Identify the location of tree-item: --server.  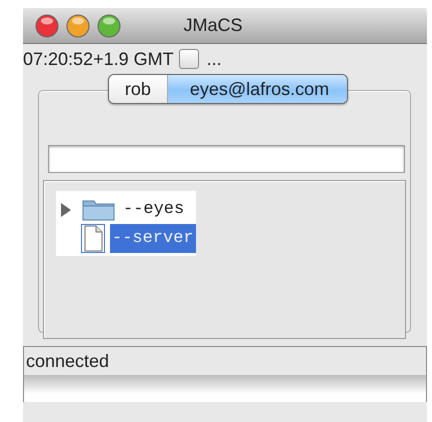
(153, 238).